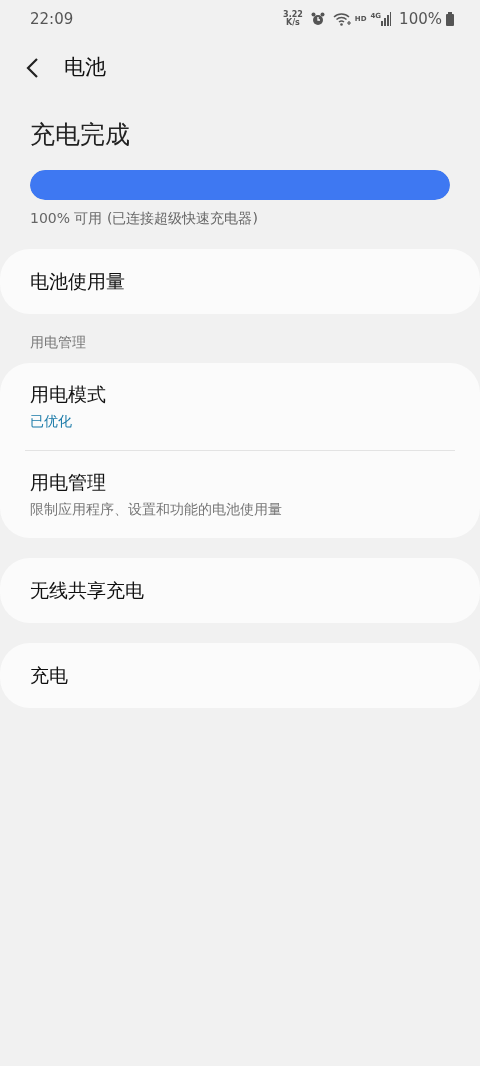  Describe the element at coordinates (58, 342) in the screenshot. I see `section-header: 用电管理` at that location.